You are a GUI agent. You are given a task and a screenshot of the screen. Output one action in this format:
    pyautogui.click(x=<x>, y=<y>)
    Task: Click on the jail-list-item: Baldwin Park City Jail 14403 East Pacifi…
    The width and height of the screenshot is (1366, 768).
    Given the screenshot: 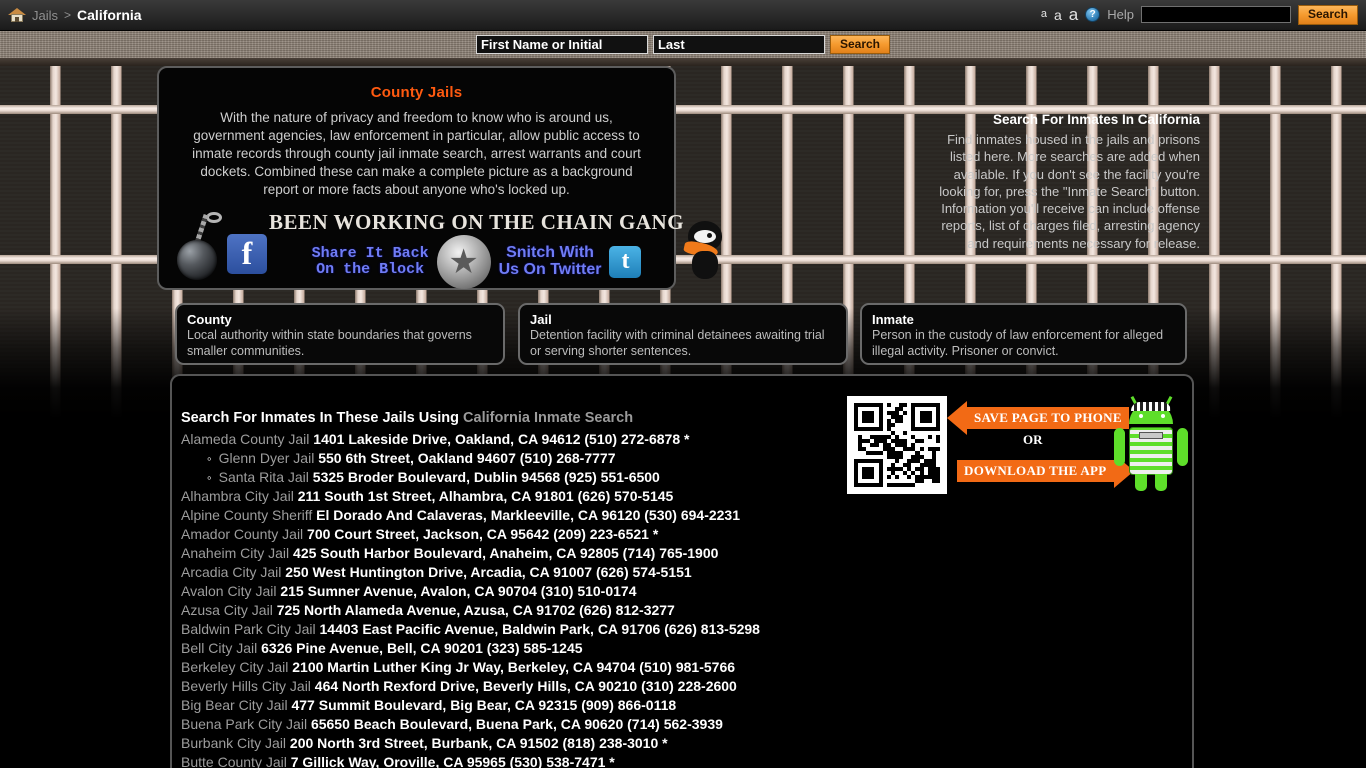 What is the action you would take?
    pyautogui.click(x=686, y=629)
    